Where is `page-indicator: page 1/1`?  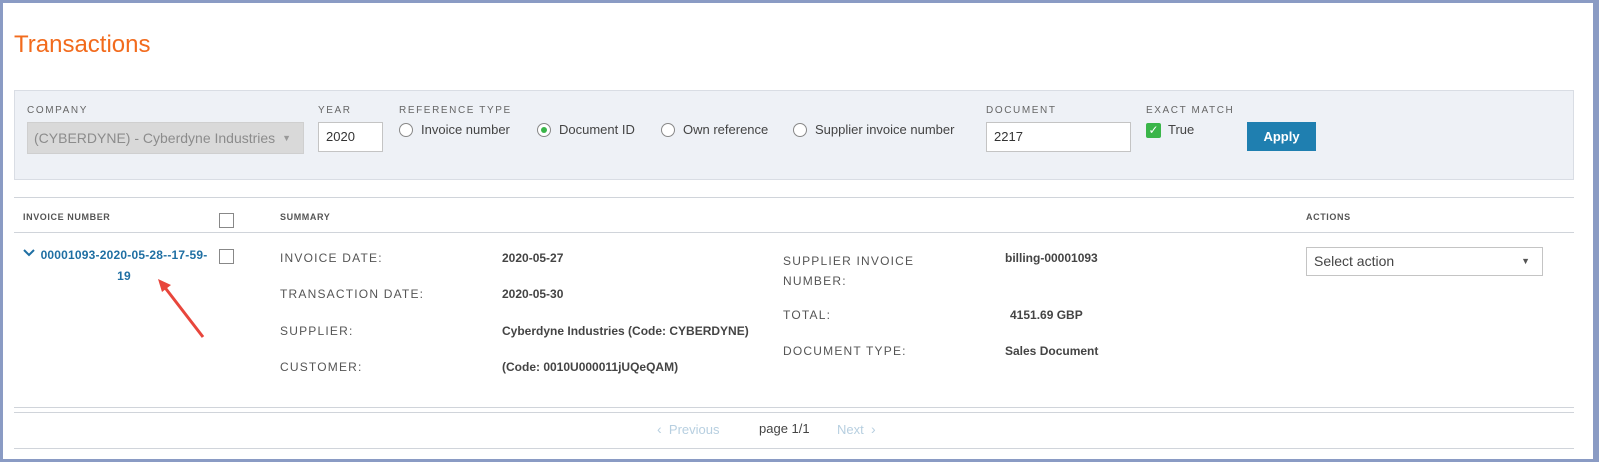 page-indicator: page 1/1 is located at coordinates (784, 428).